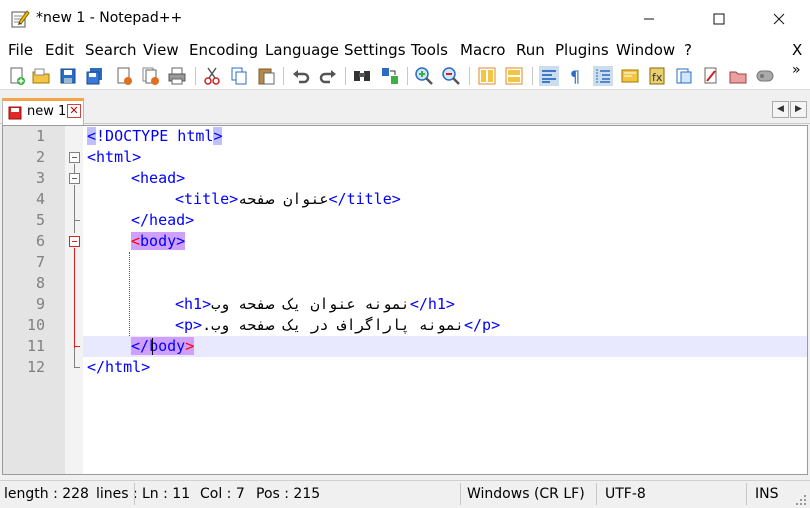 This screenshot has width=810, height=508. Describe the element at coordinates (117, 494) in the screenshot. I see `status-lines: lines :` at that location.